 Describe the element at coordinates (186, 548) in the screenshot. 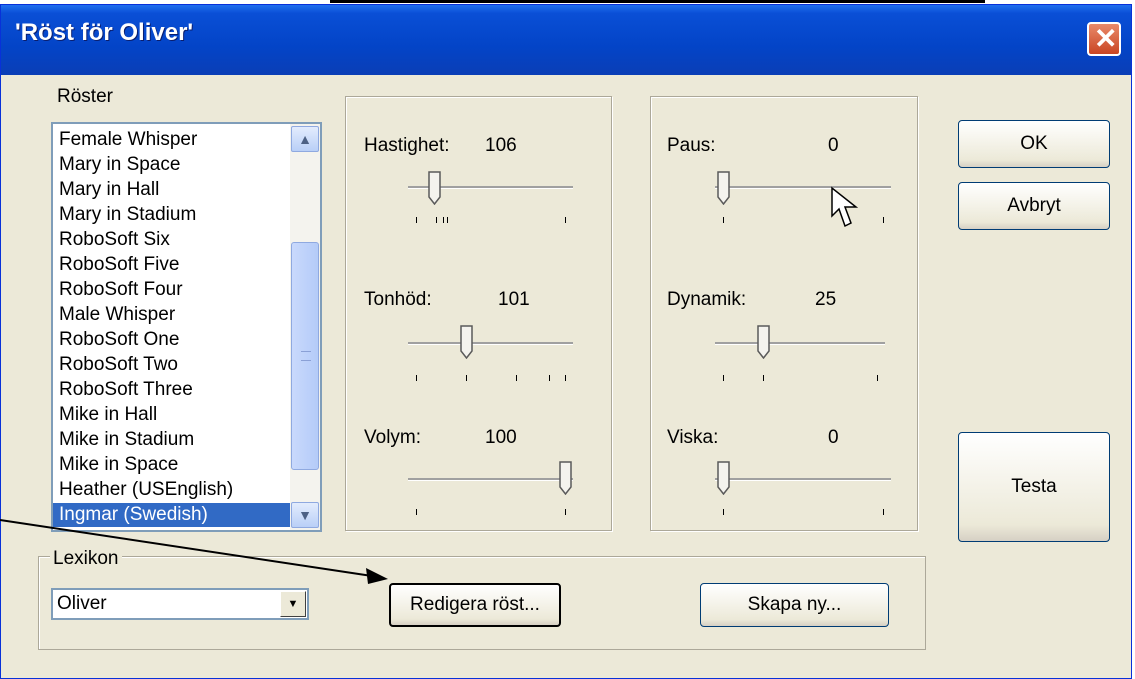

I see `annotation-arrow-line` at that location.